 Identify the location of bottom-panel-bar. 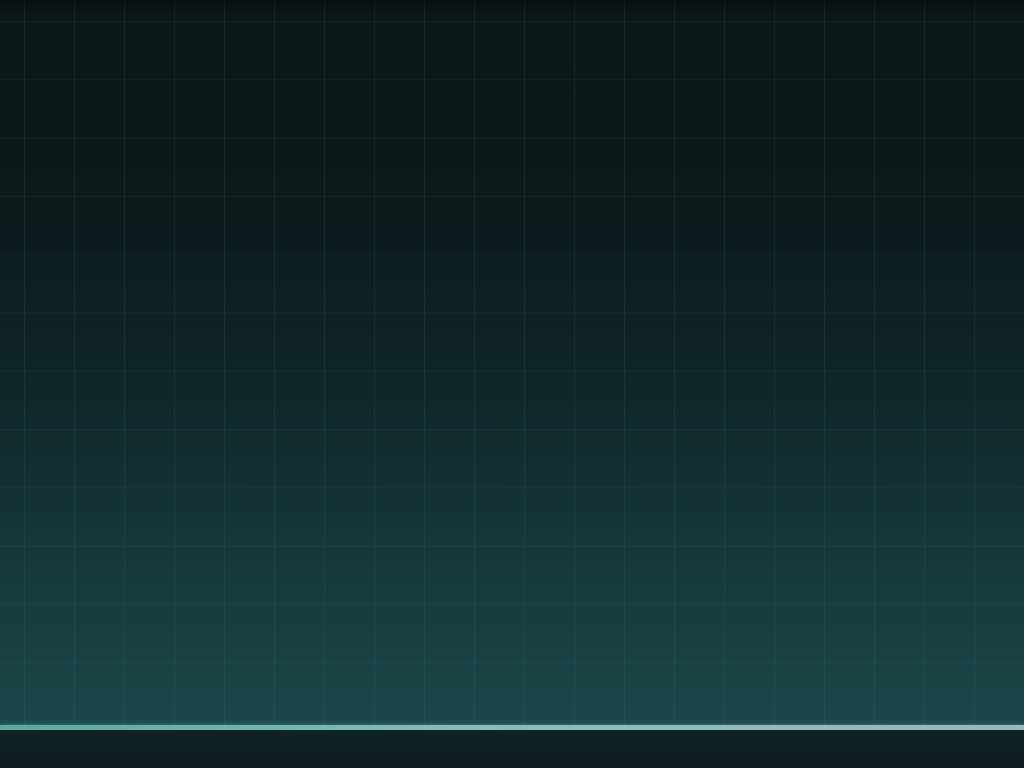
(512, 749).